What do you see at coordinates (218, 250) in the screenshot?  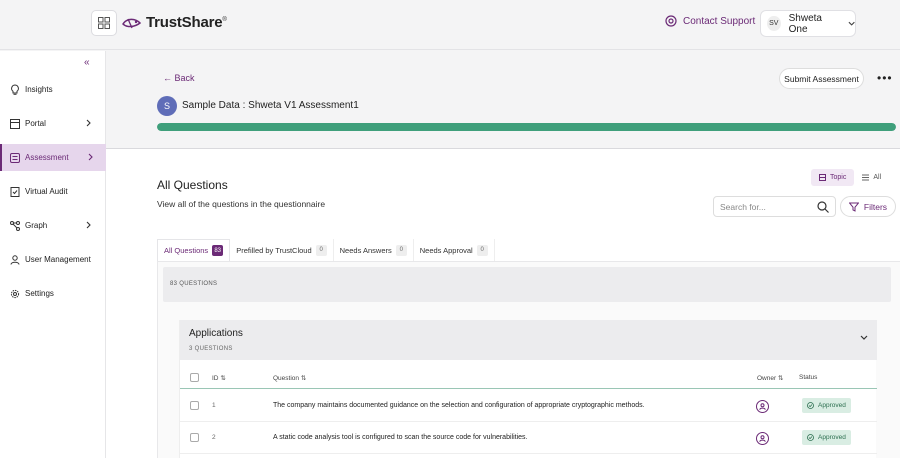 I see `tab-count-badge: 83` at bounding box center [218, 250].